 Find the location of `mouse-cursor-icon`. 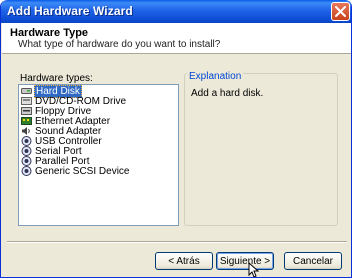

mouse-cursor-icon is located at coordinates (254, 269).